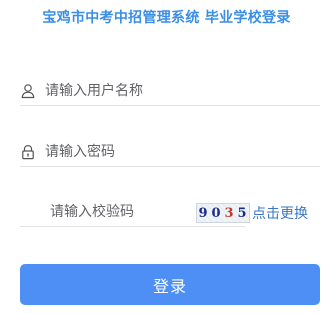 This screenshot has width=333, height=313. I want to click on captcha-digit: 5, so click(242, 213).